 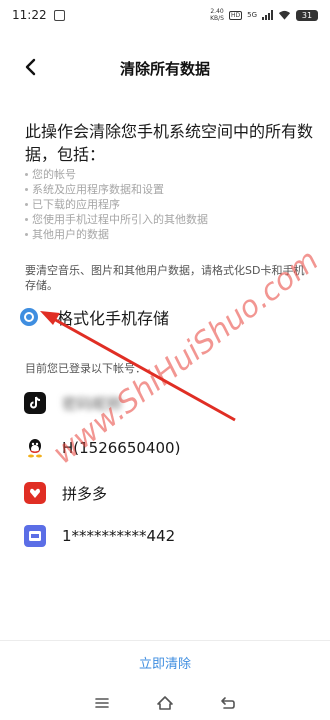 I want to click on net-speed-value: 2.40, so click(x=217, y=11).